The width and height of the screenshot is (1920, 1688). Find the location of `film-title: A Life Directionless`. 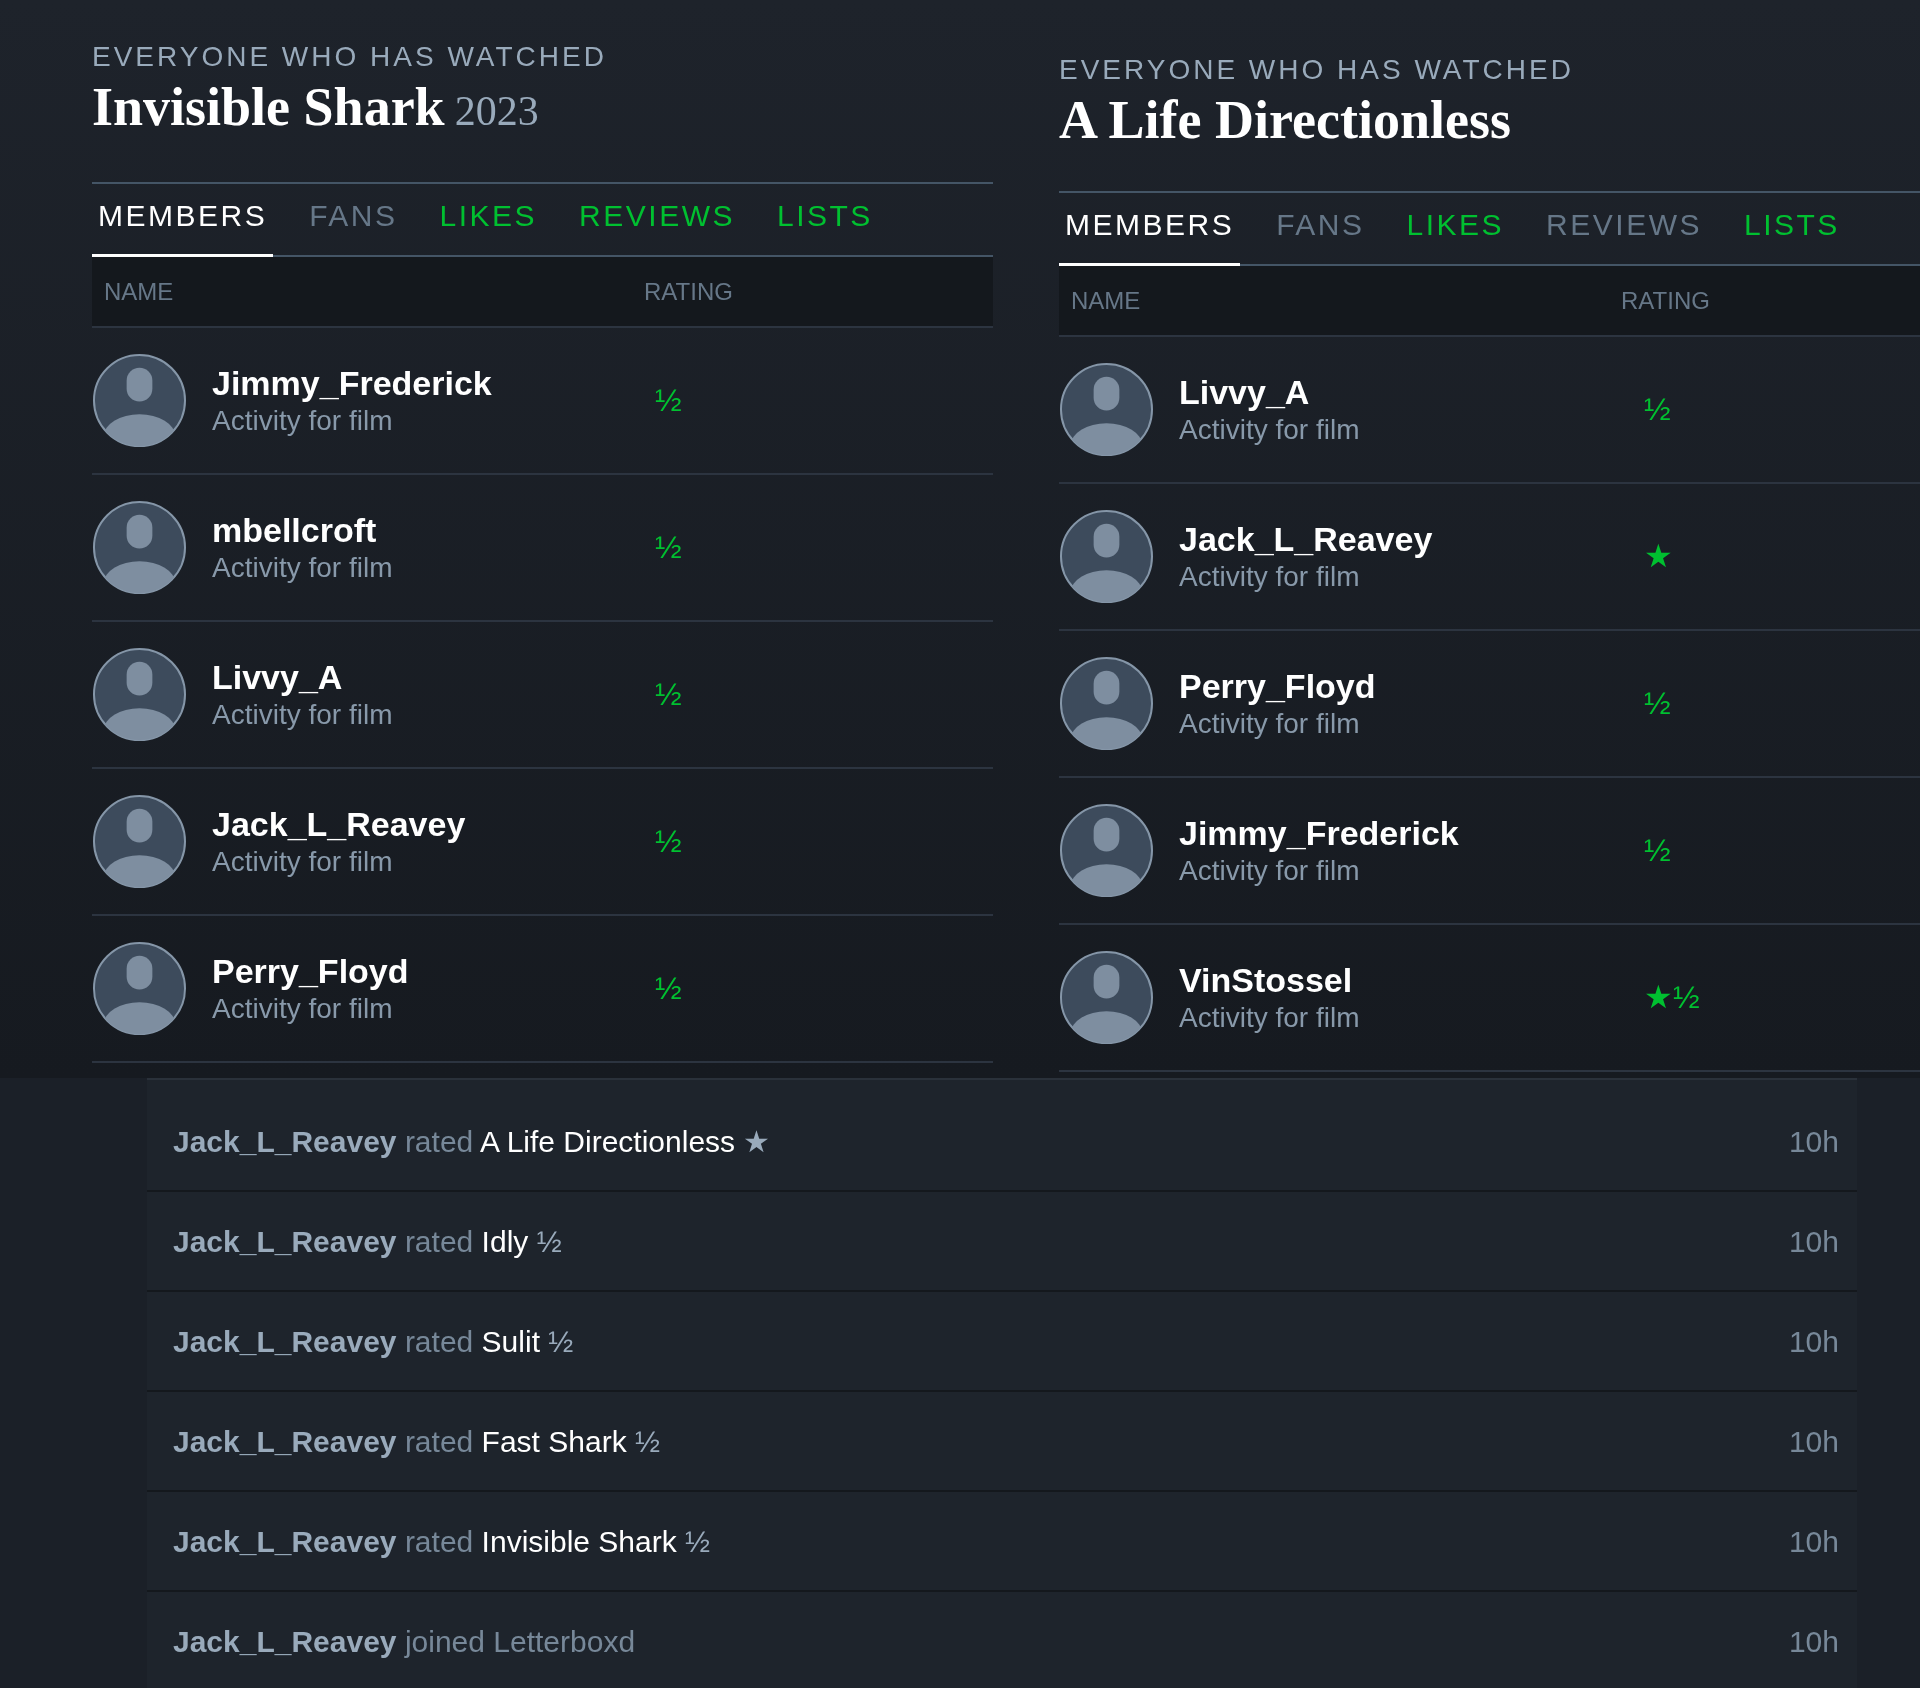

film-title: A Life Directionless is located at coordinates (1285, 120).